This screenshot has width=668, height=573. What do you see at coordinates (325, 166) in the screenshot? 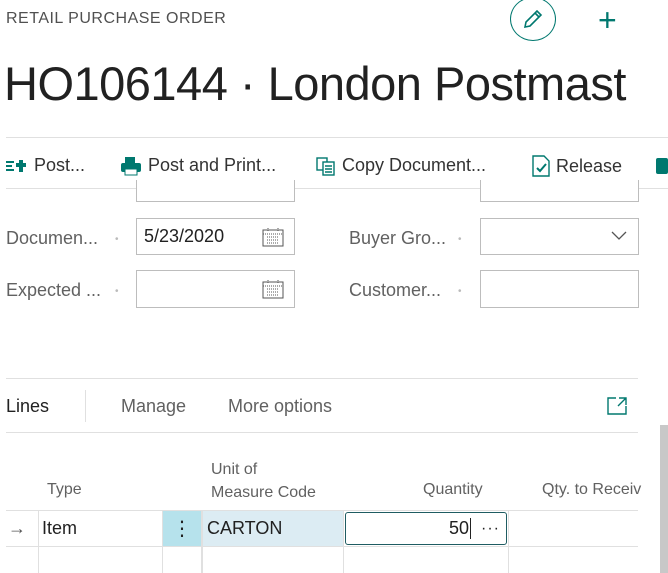
I see `copy-icon` at bounding box center [325, 166].